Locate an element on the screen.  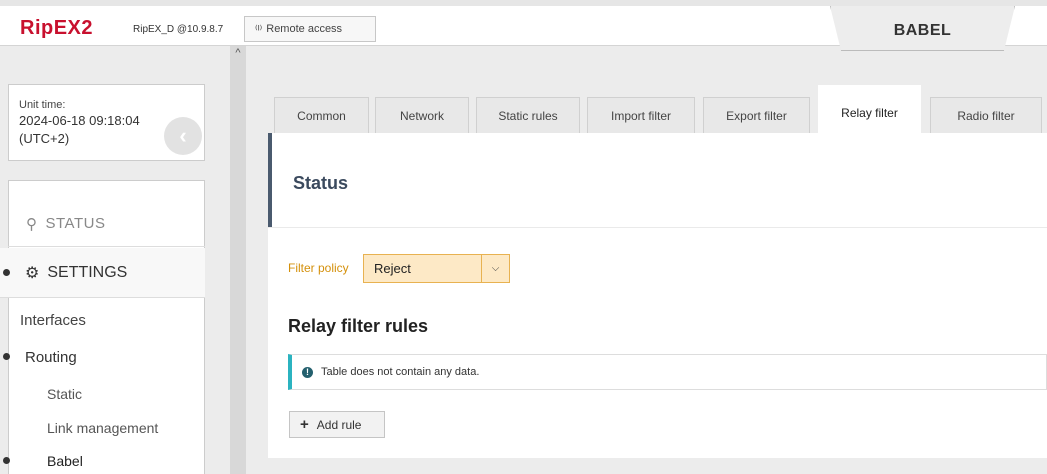
top-stripe is located at coordinates (523, 3).